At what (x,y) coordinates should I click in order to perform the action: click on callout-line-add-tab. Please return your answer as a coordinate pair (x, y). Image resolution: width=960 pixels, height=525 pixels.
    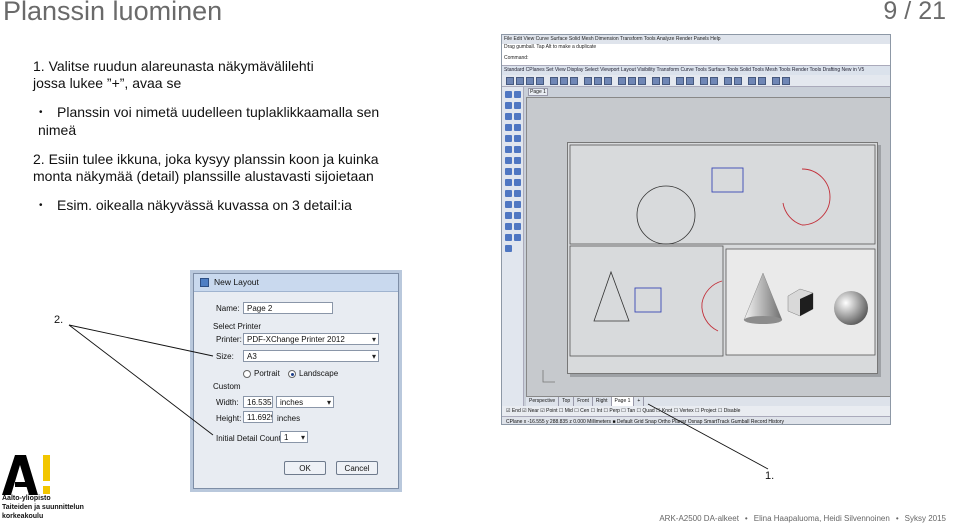
    Looking at the image, I should click on (708, 436).